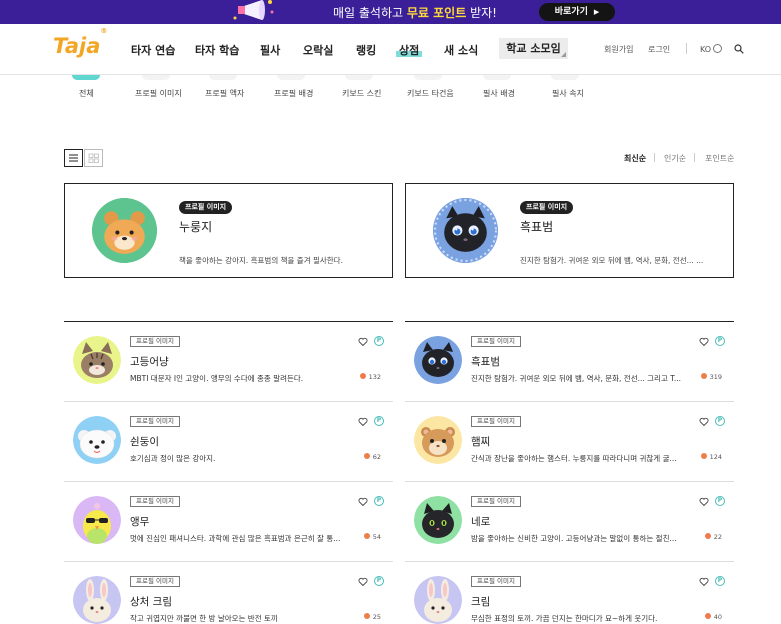 The width and height of the screenshot is (781, 624). What do you see at coordinates (80, 42) in the screenshot?
I see `taja-logo: Taja®` at bounding box center [80, 42].